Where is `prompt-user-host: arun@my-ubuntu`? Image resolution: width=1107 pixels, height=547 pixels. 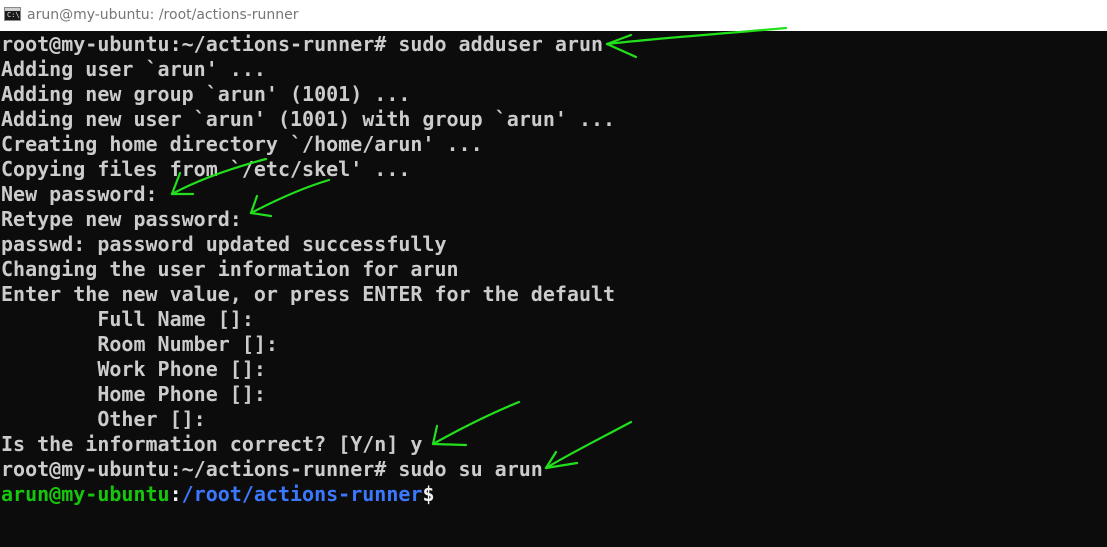
prompt-user-host: arun@my-ubuntu is located at coordinates (85, 494).